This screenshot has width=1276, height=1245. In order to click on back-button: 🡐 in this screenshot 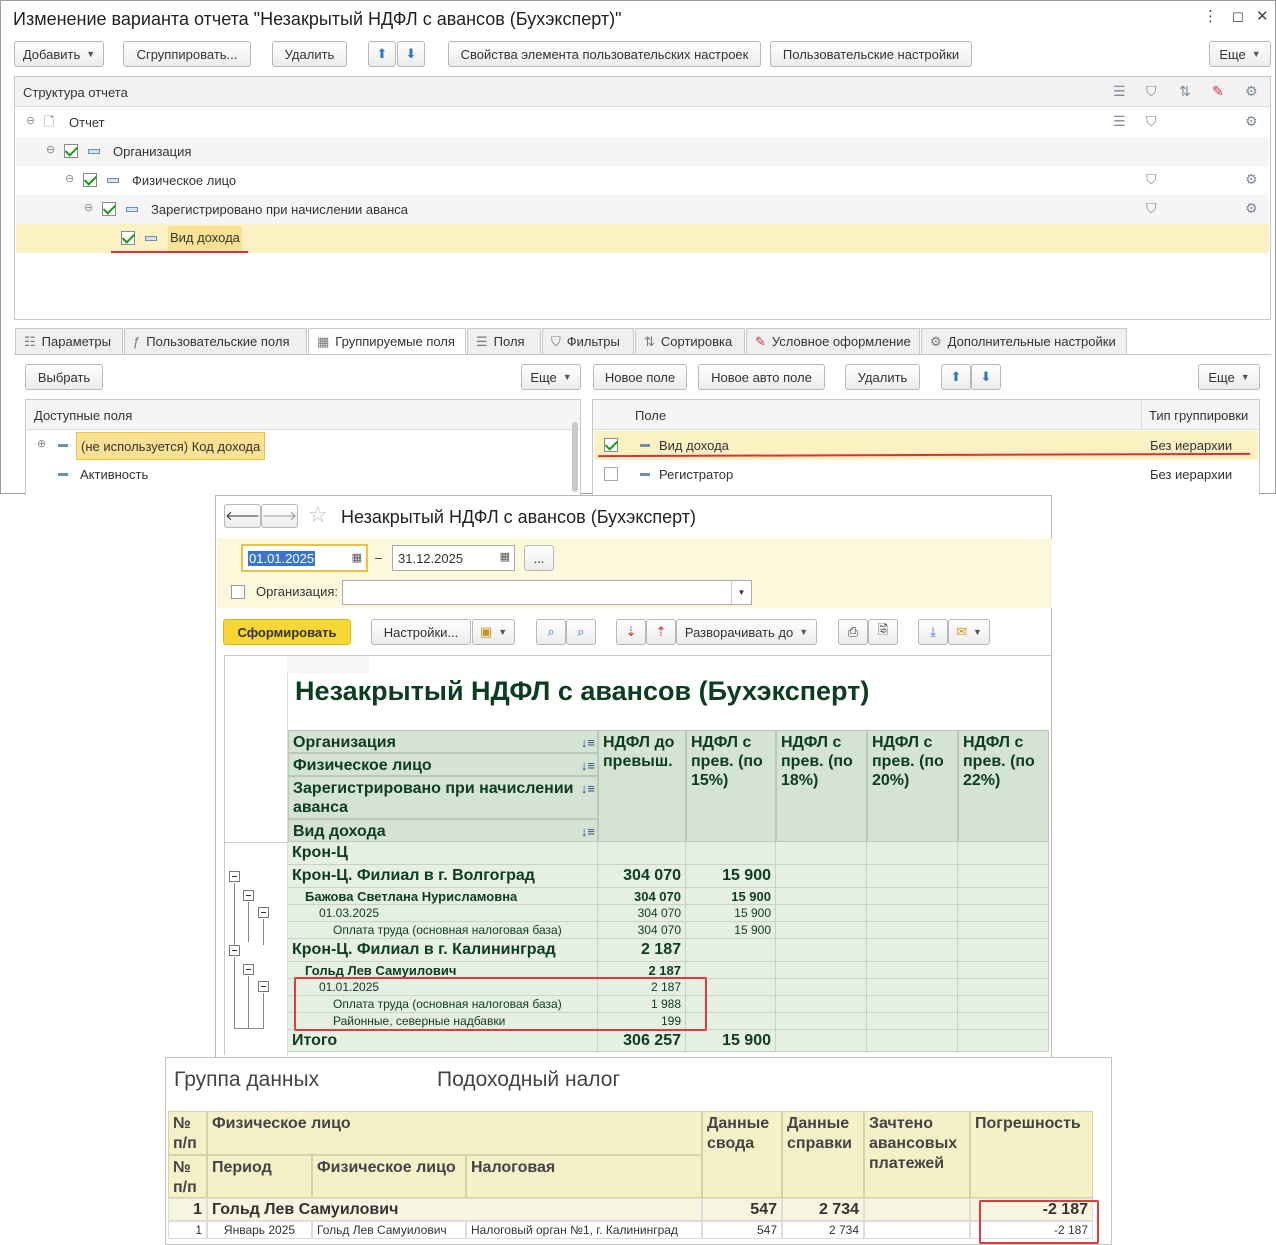, I will do `click(242, 516)`.